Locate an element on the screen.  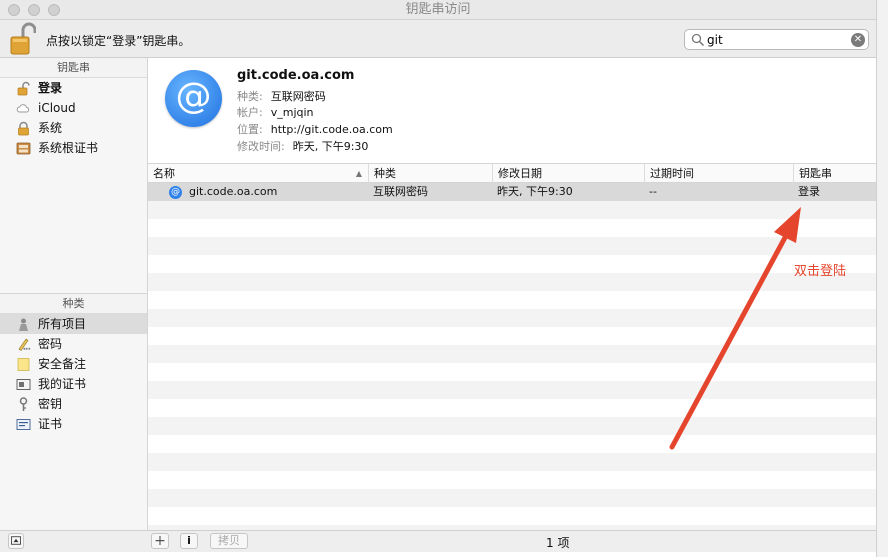
sidebar-item-system-roots: 系统根证书 is located at coordinates (73, 148).